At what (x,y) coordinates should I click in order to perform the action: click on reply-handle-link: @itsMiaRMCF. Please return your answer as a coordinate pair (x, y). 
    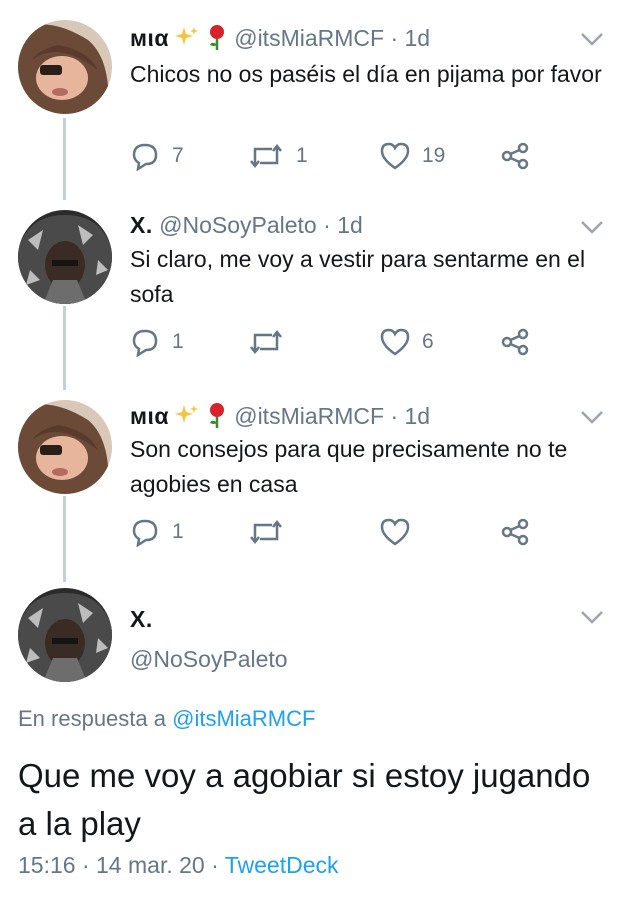
    Looking at the image, I should click on (243, 718).